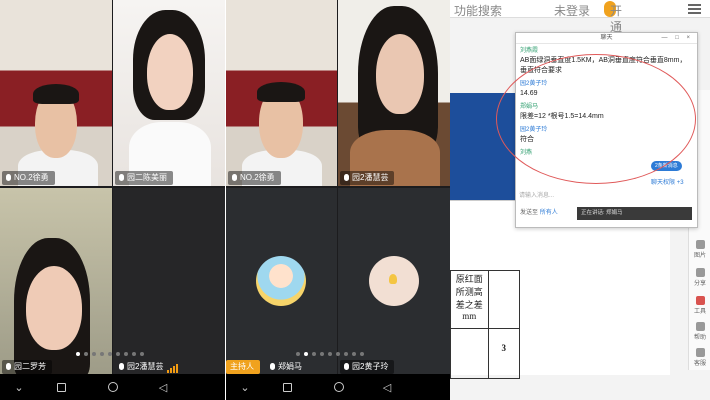 The height and width of the screenshot is (400, 710). I want to click on video-tile-7: 主持人 郑娟马, so click(281, 281).